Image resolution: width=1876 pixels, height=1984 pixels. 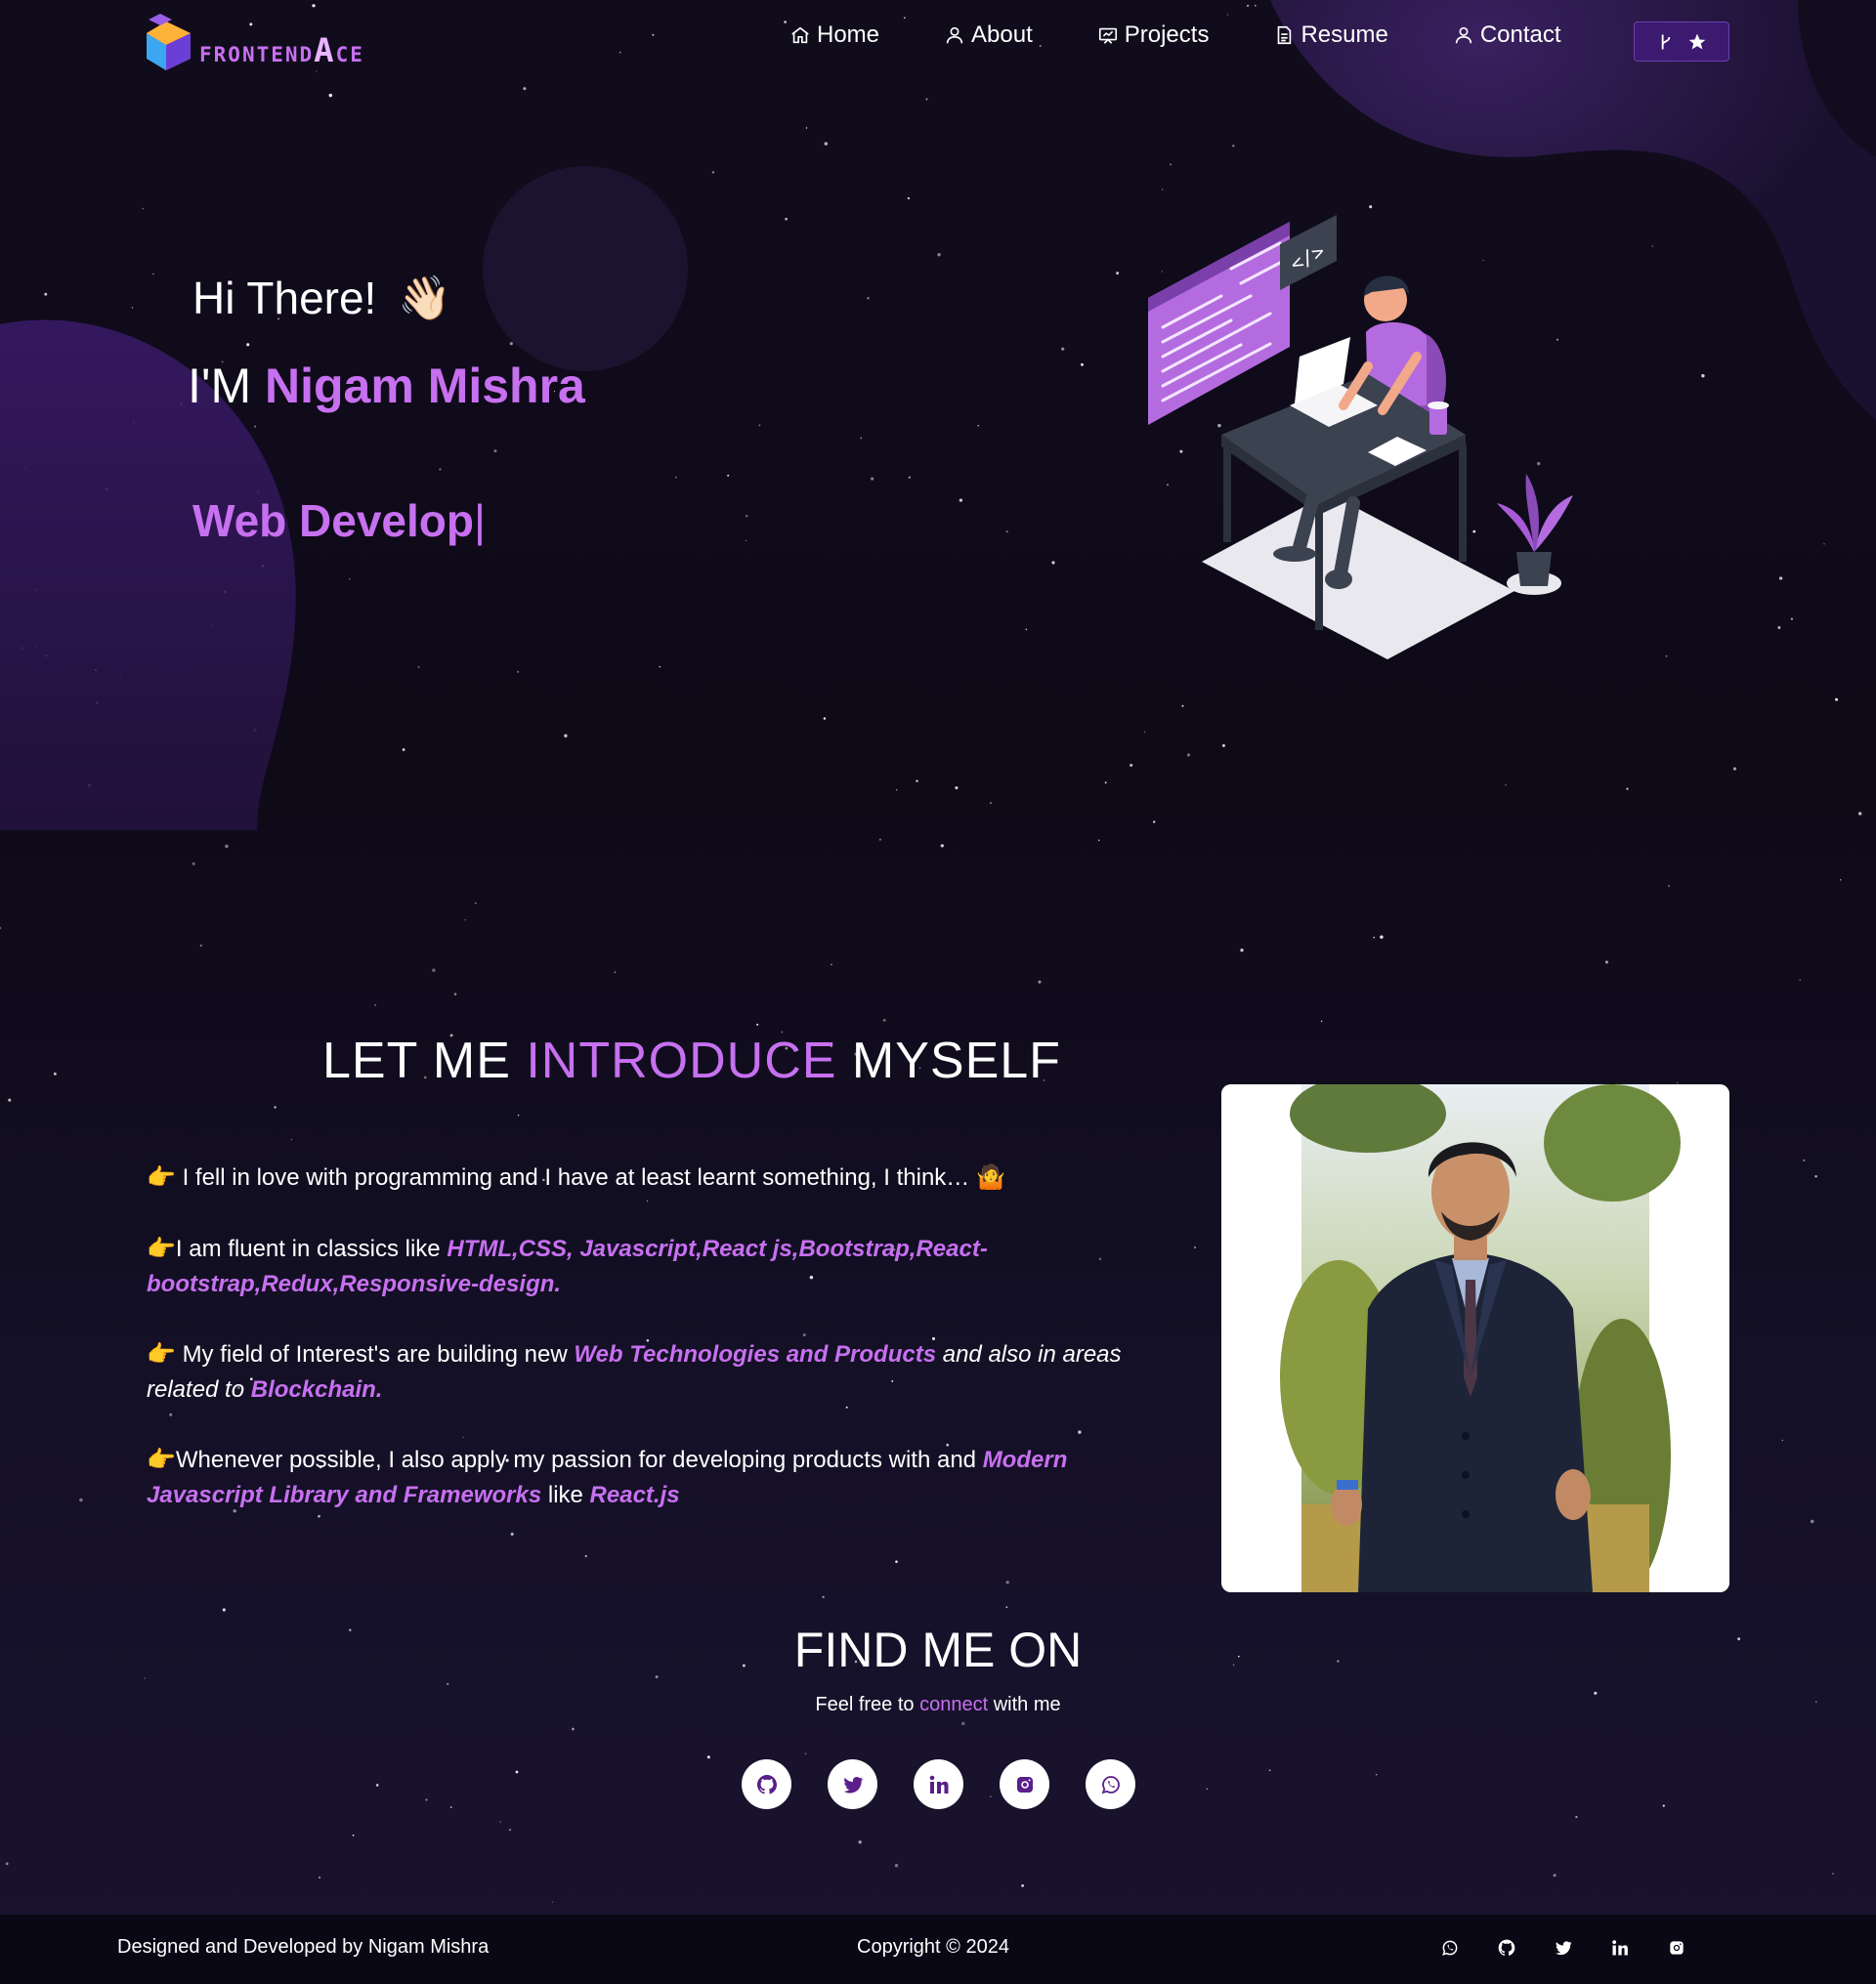 What do you see at coordinates (1463, 35) in the screenshot?
I see `user-icon` at bounding box center [1463, 35].